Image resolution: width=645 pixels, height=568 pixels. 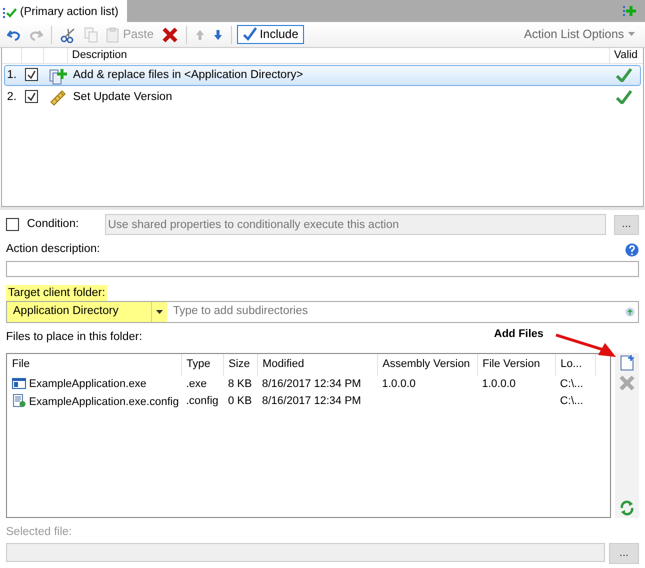 I want to click on row-number: 2., so click(x=12, y=97).